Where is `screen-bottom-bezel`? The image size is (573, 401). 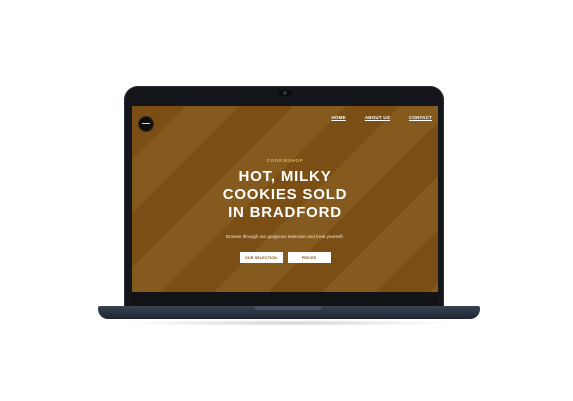 screen-bottom-bezel is located at coordinates (285, 299).